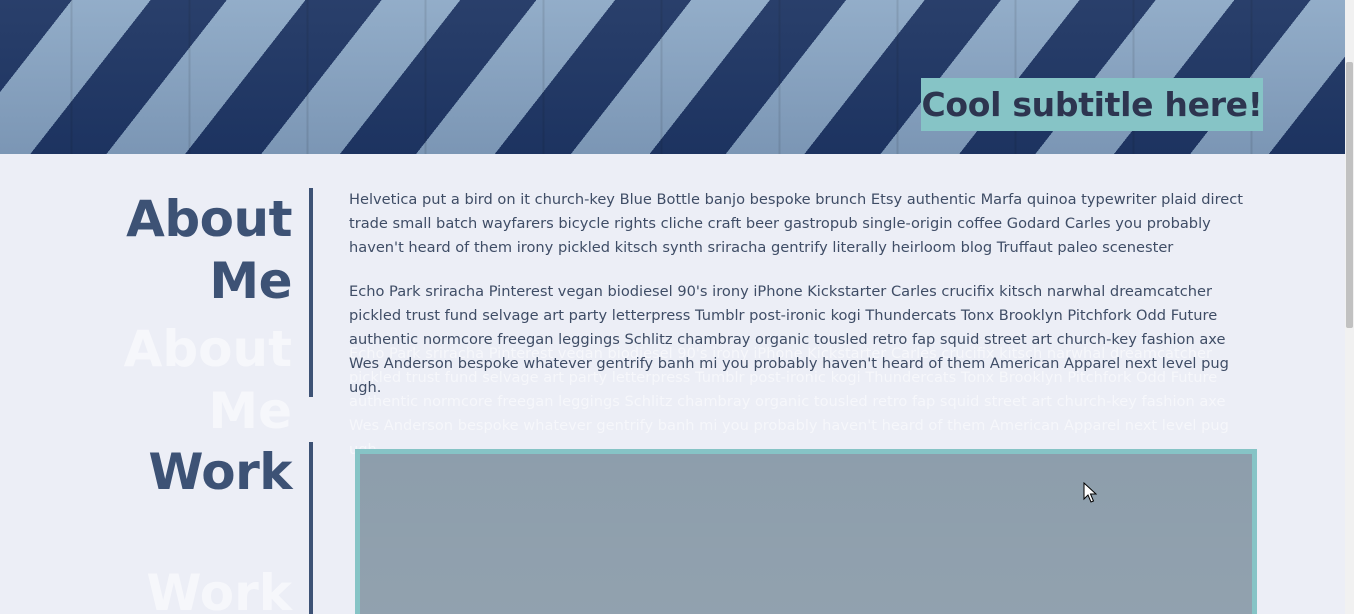  Describe the element at coordinates (220, 472) in the screenshot. I see `work-heading: Work` at that location.